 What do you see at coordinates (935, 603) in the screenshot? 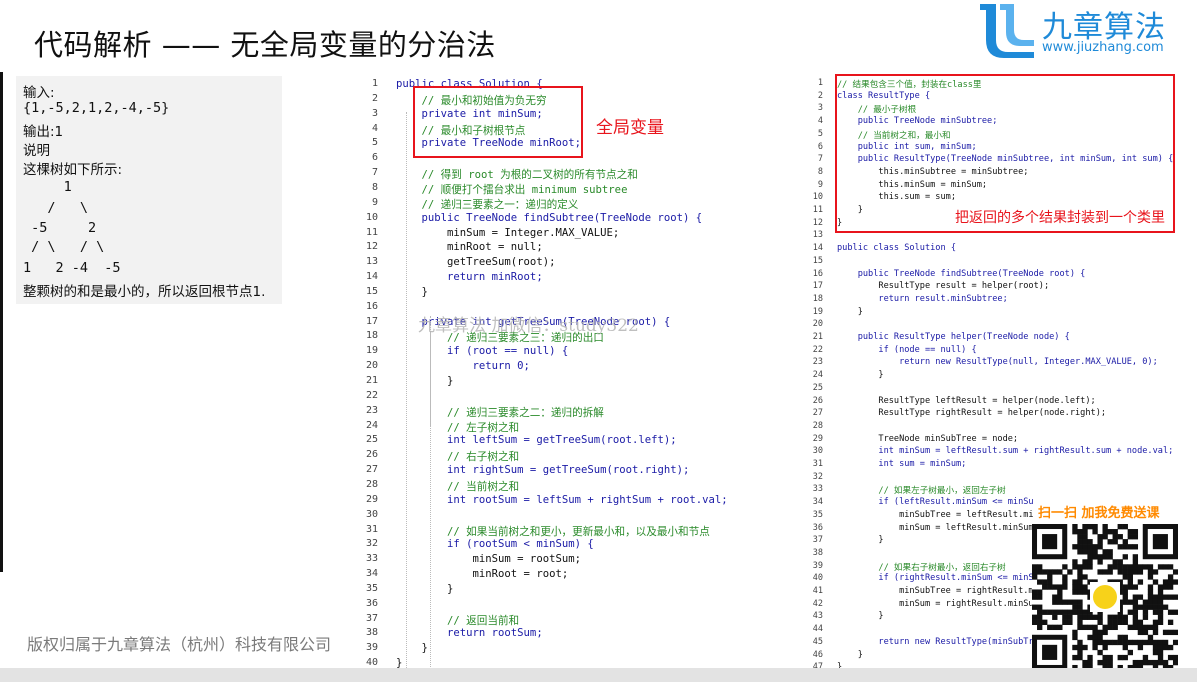
I see `code-line: minSum = rightResult.minSu` at bounding box center [935, 603].